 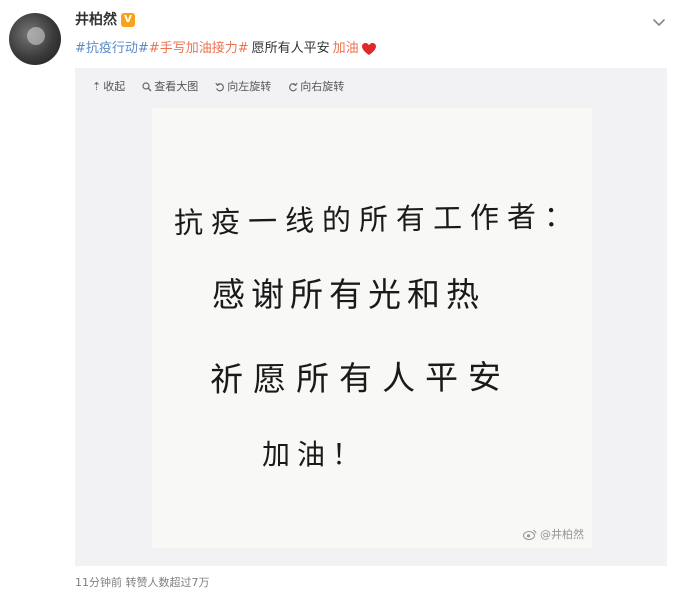 What do you see at coordinates (562, 534) in the screenshot?
I see `watermark-text: @井柏然` at bounding box center [562, 534].